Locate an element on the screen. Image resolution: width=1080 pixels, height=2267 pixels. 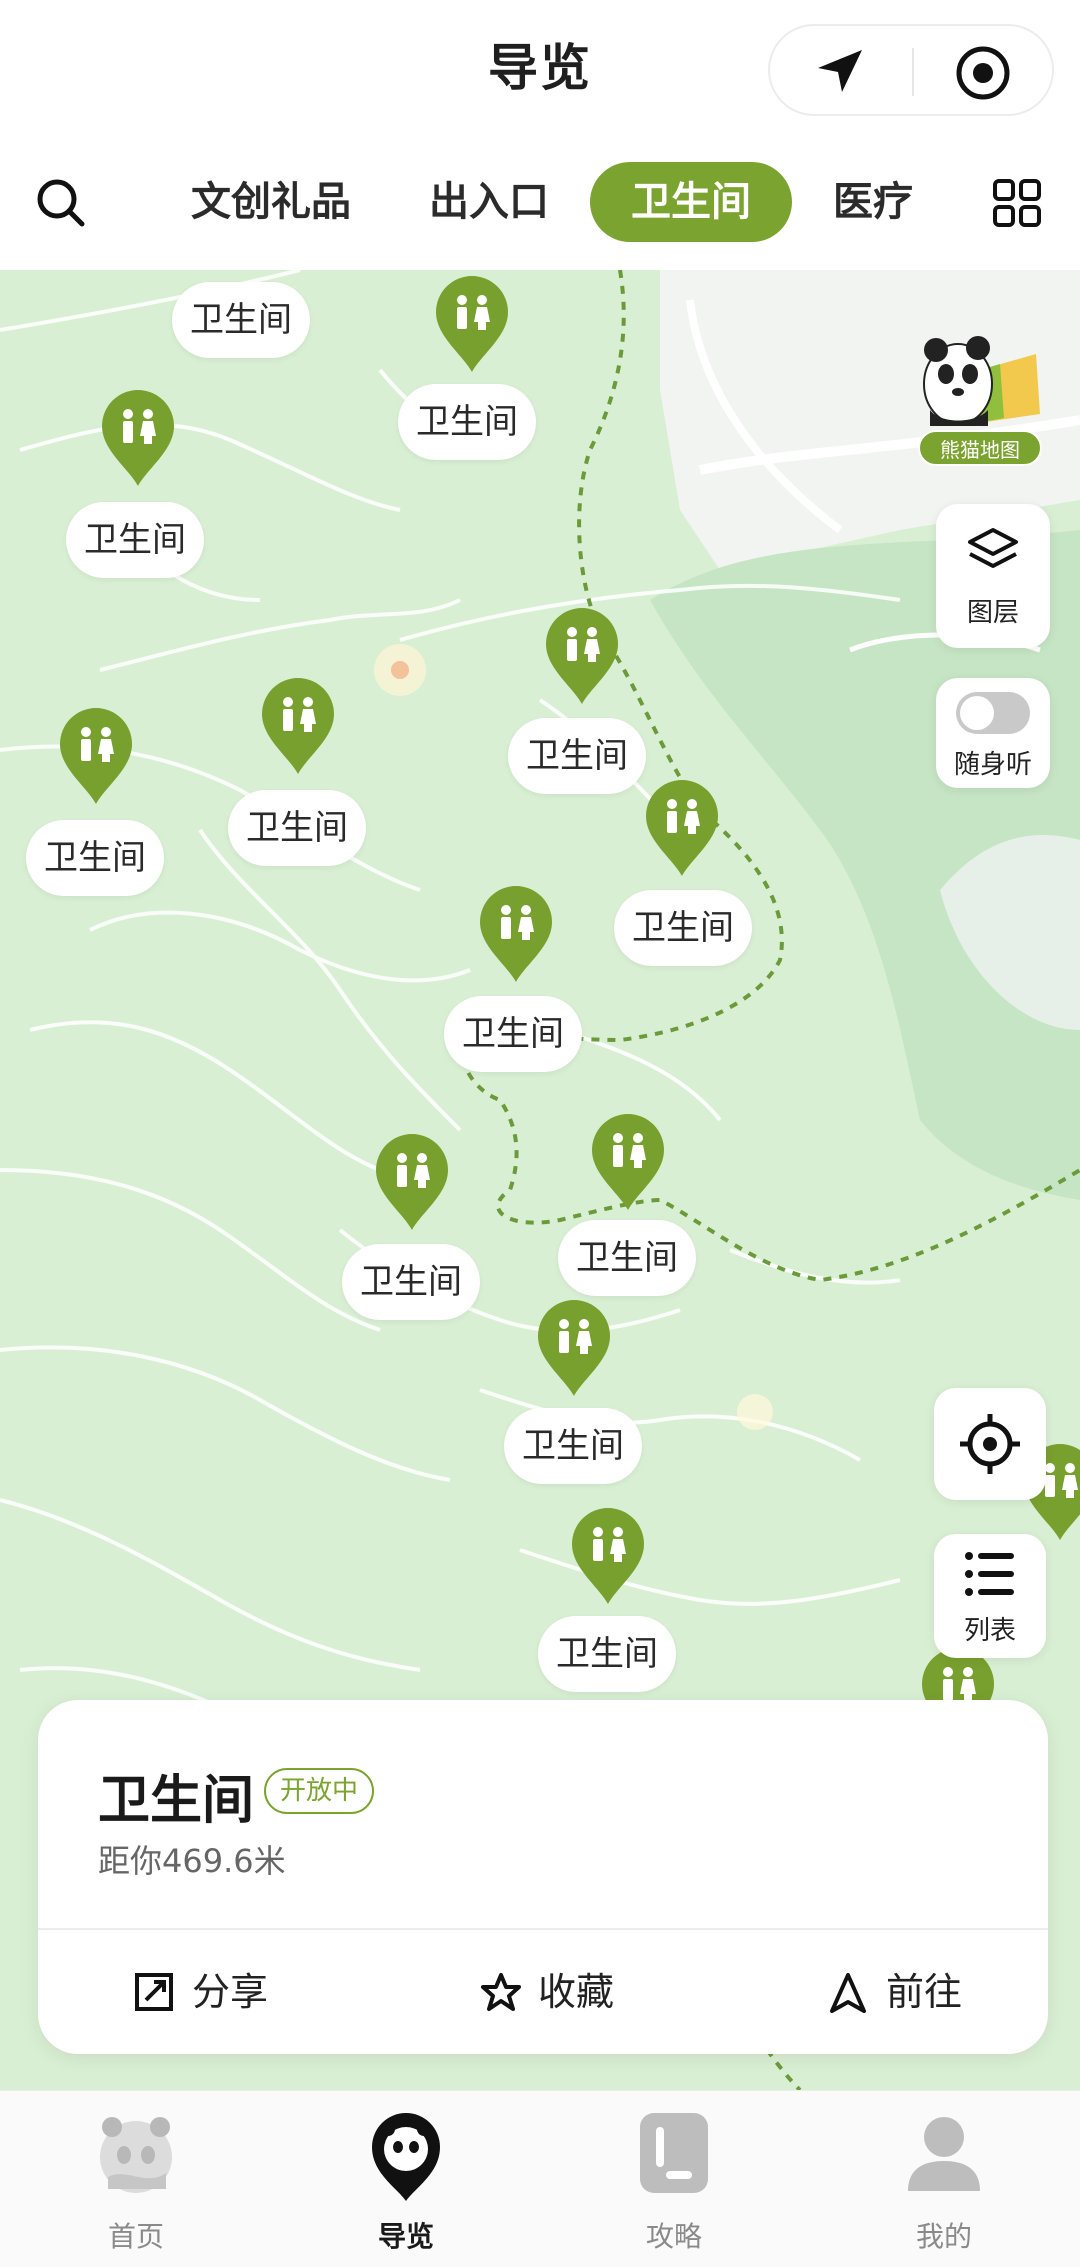
nav-guide: 导览 is located at coordinates (406, 2182).